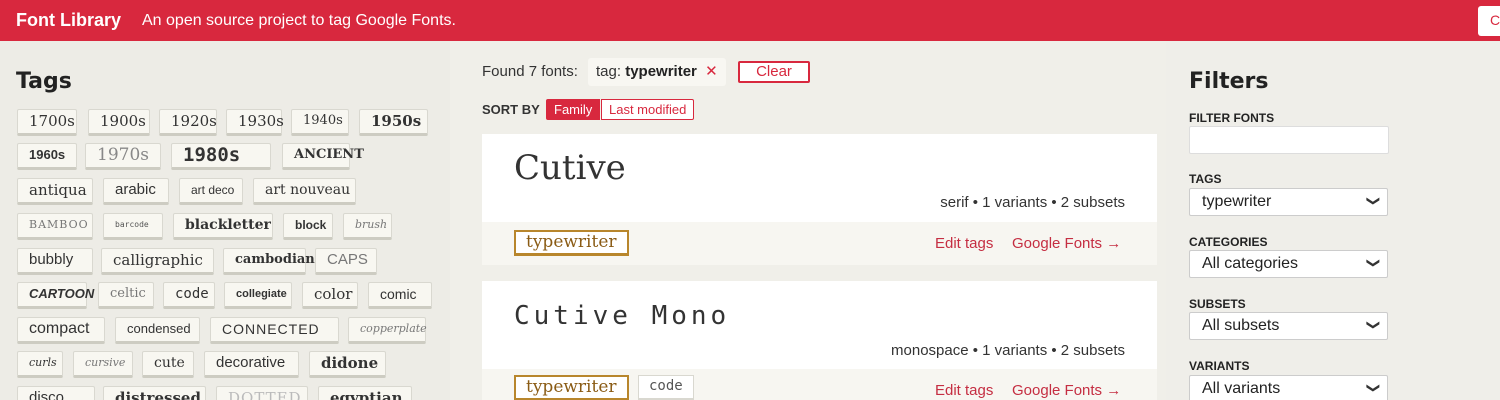 This screenshot has width=1500, height=400. I want to click on brand-logo: Font Library, so click(68, 20).